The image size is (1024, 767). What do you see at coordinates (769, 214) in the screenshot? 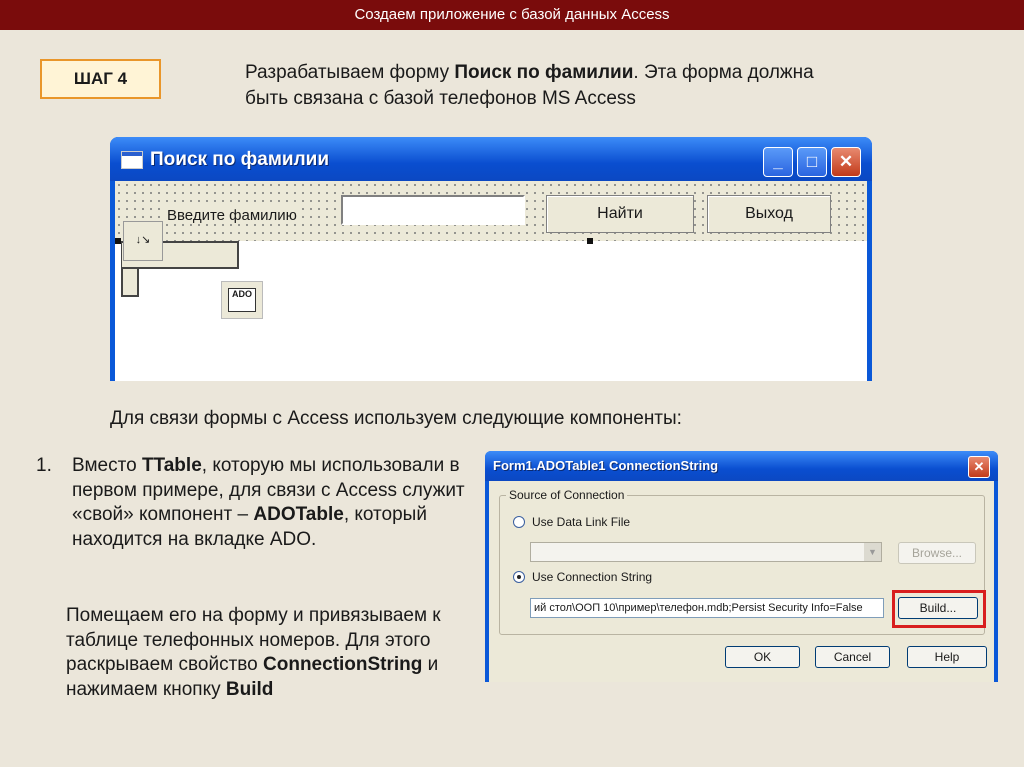
I see `exit-button: Выход` at bounding box center [769, 214].